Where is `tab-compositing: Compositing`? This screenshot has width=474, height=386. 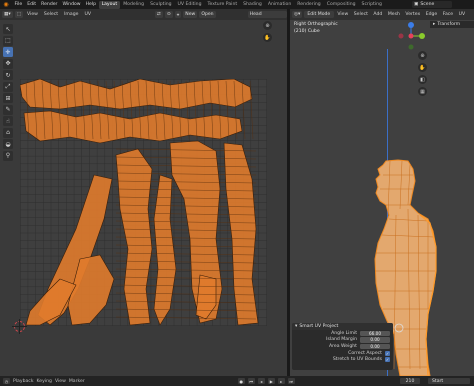
tab-compositing: Compositing is located at coordinates (341, 5).